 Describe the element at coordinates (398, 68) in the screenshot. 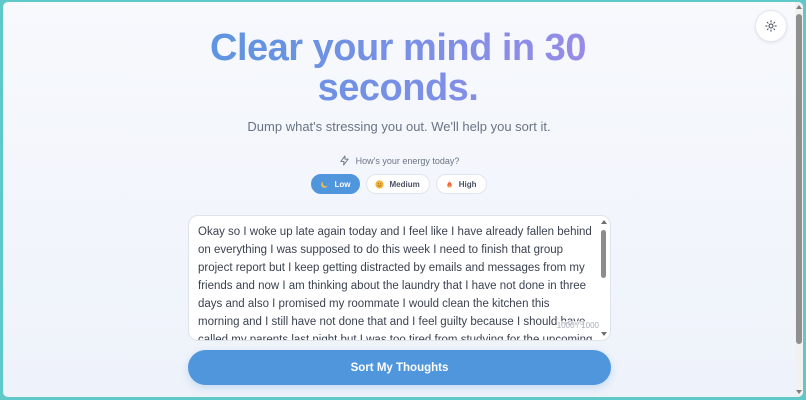

I see `page-title: Clear your mind in 30 seconds.` at that location.